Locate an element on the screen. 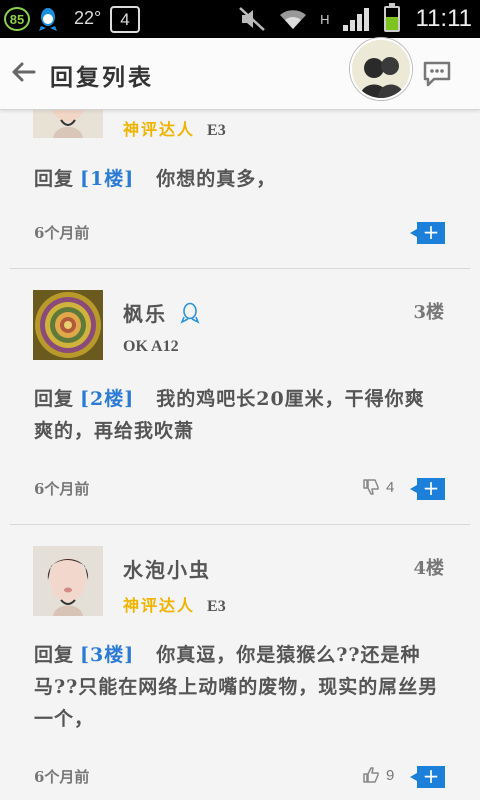  floor-number: 4楼 is located at coordinates (428, 568).